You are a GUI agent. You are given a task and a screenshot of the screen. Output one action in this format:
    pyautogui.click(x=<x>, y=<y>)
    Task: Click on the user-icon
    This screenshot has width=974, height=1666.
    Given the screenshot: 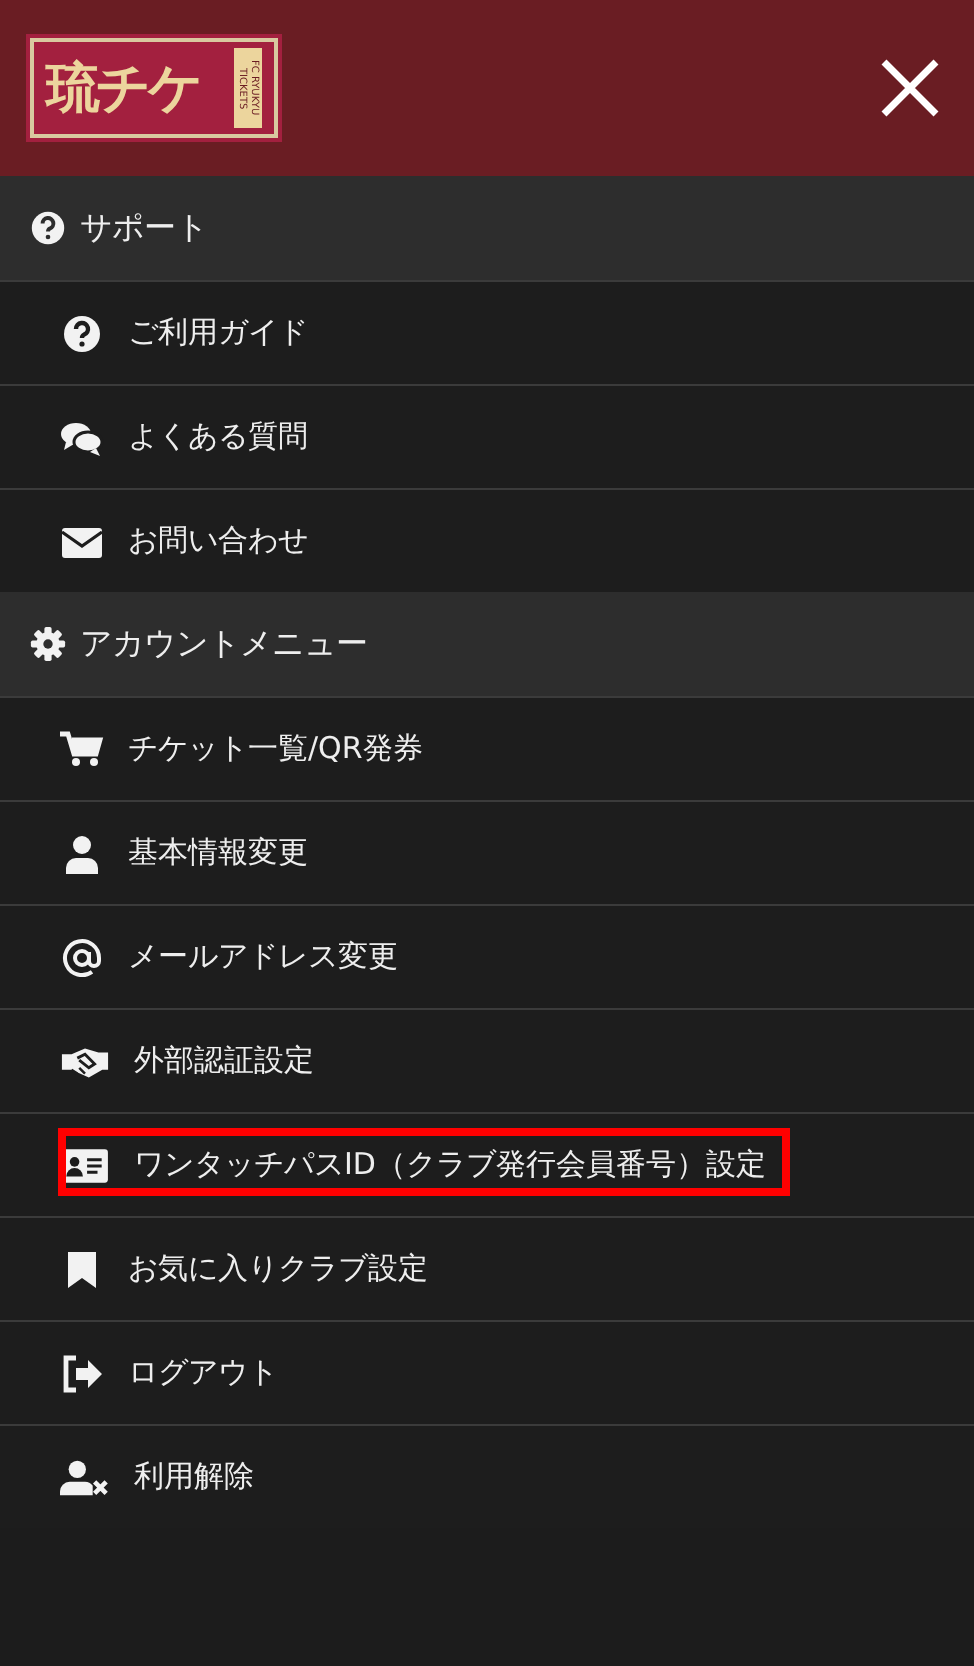 What is the action you would take?
    pyautogui.click(x=82, y=853)
    